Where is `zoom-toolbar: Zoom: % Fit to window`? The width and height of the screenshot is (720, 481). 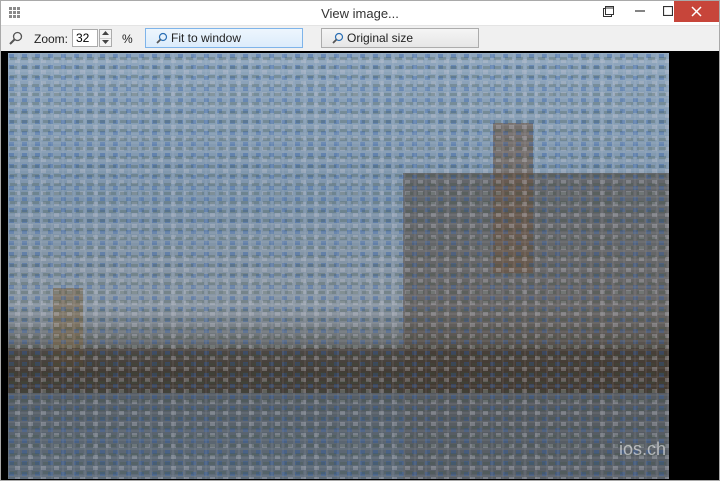
zoom-toolbar: Zoom: % Fit to window is located at coordinates (360, 38).